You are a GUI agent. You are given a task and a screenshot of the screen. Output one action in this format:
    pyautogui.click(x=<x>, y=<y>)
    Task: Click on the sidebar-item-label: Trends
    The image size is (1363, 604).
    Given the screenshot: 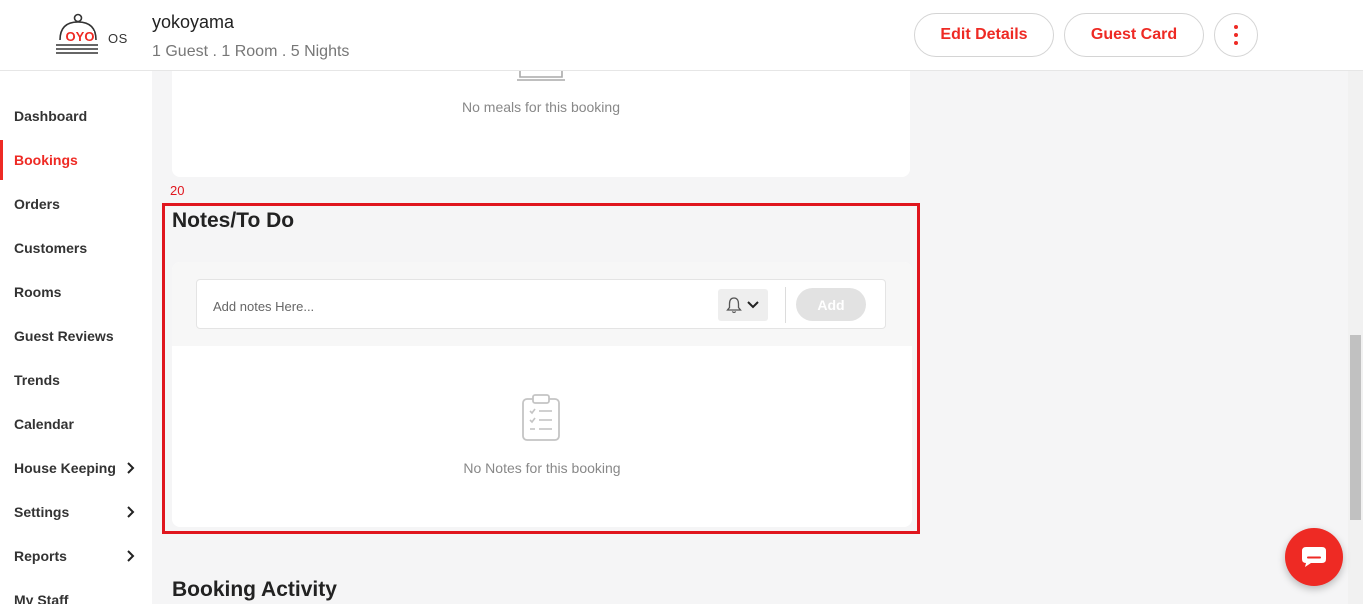 What is the action you would take?
    pyautogui.click(x=37, y=380)
    